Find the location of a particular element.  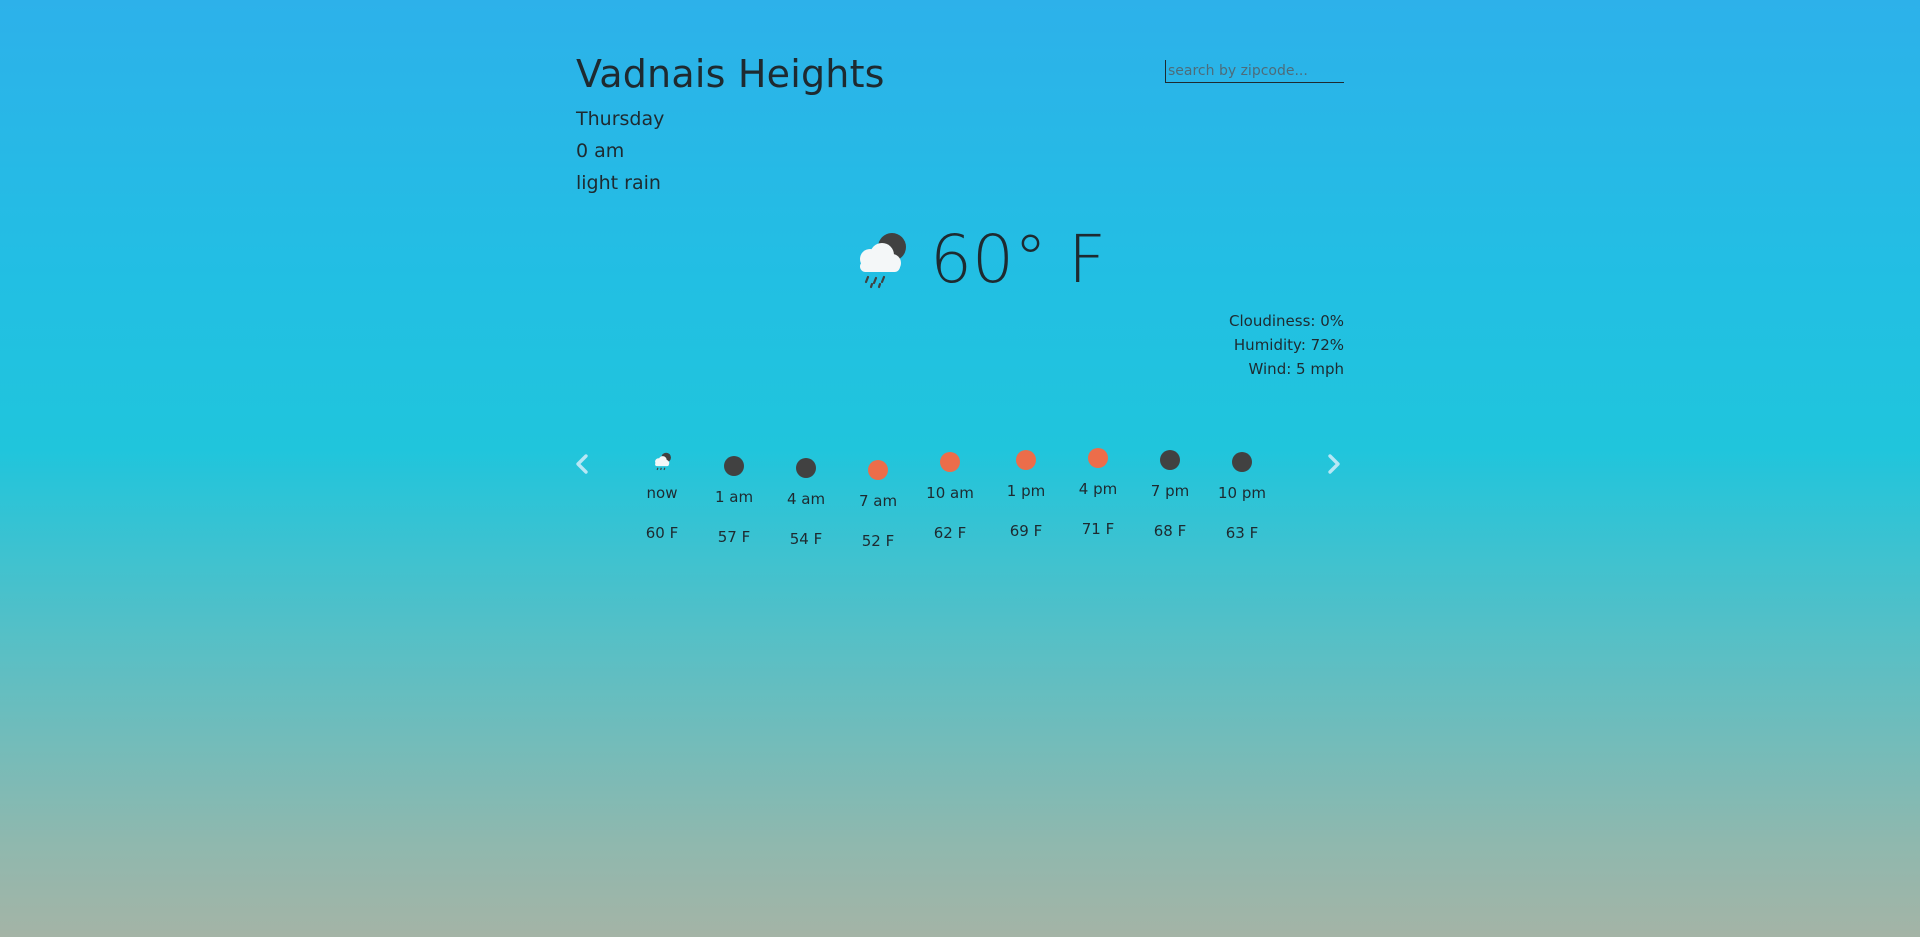

hourly-temperature: 60 F is located at coordinates (662, 533).